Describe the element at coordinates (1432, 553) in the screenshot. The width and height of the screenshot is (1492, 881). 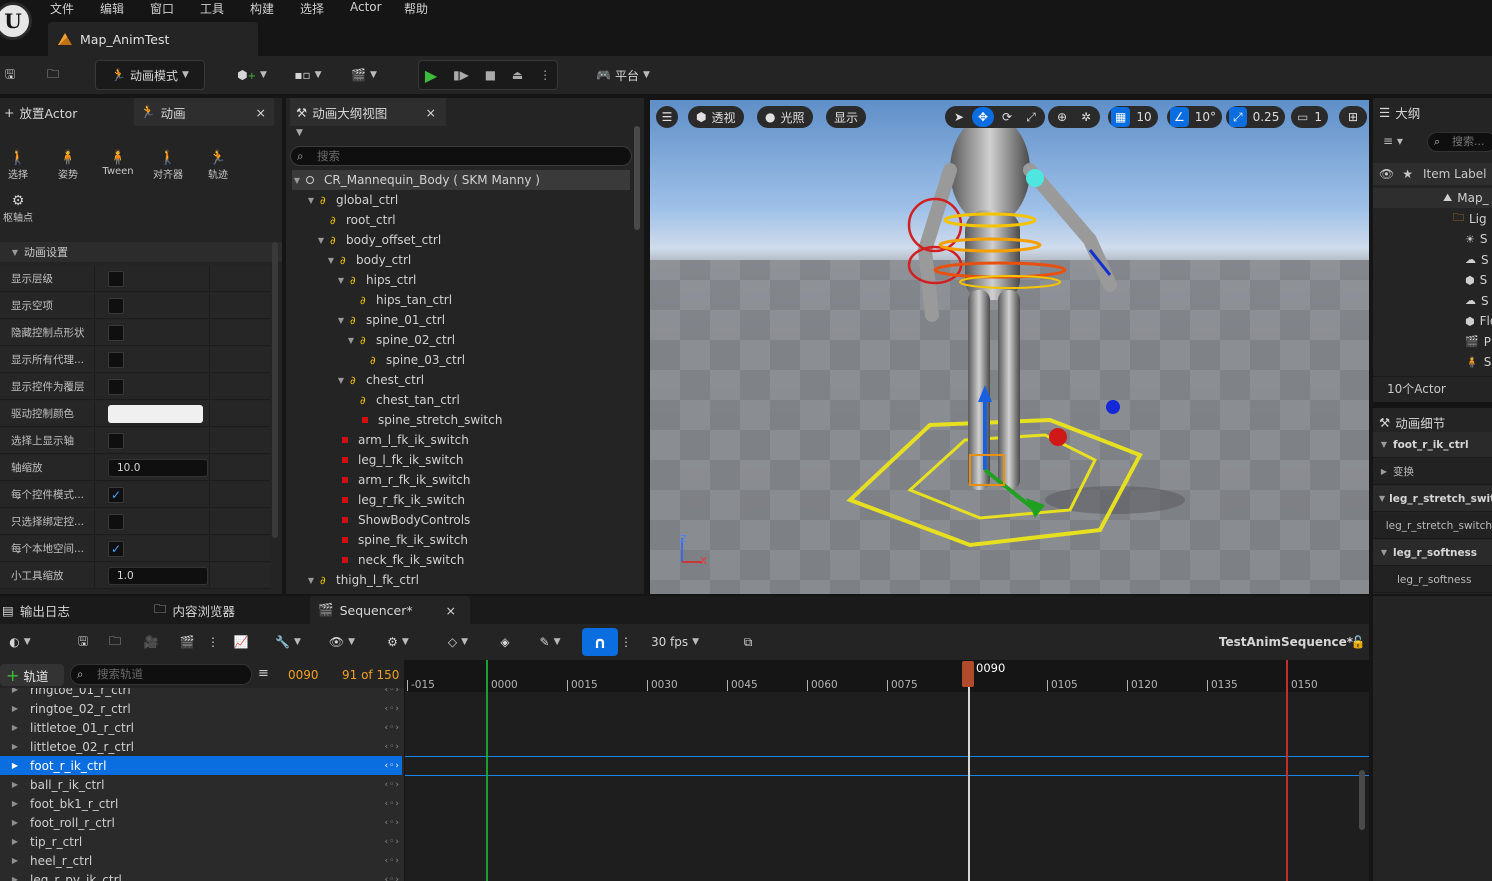
I see `details-section-header: ▼ leg_r_softness` at that location.